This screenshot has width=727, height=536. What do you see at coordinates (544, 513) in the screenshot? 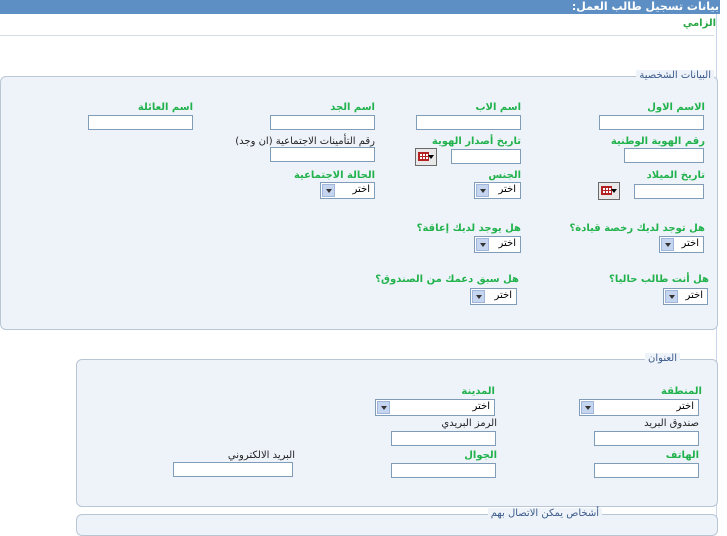
I see `contacts-legend: أشخاص يمكن الاتصال بهم` at bounding box center [544, 513].